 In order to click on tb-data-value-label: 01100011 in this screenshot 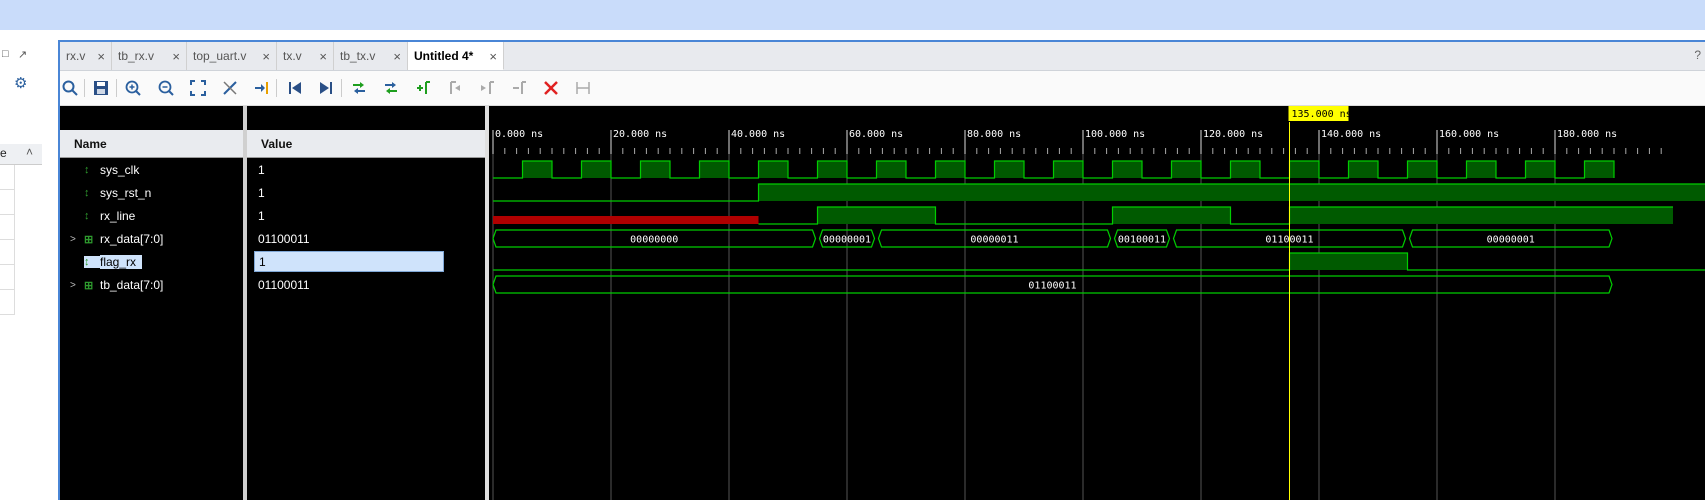, I will do `click(1052, 286)`.